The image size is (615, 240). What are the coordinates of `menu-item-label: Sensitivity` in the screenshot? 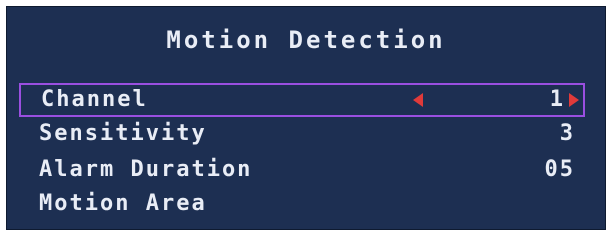 It's located at (123, 133).